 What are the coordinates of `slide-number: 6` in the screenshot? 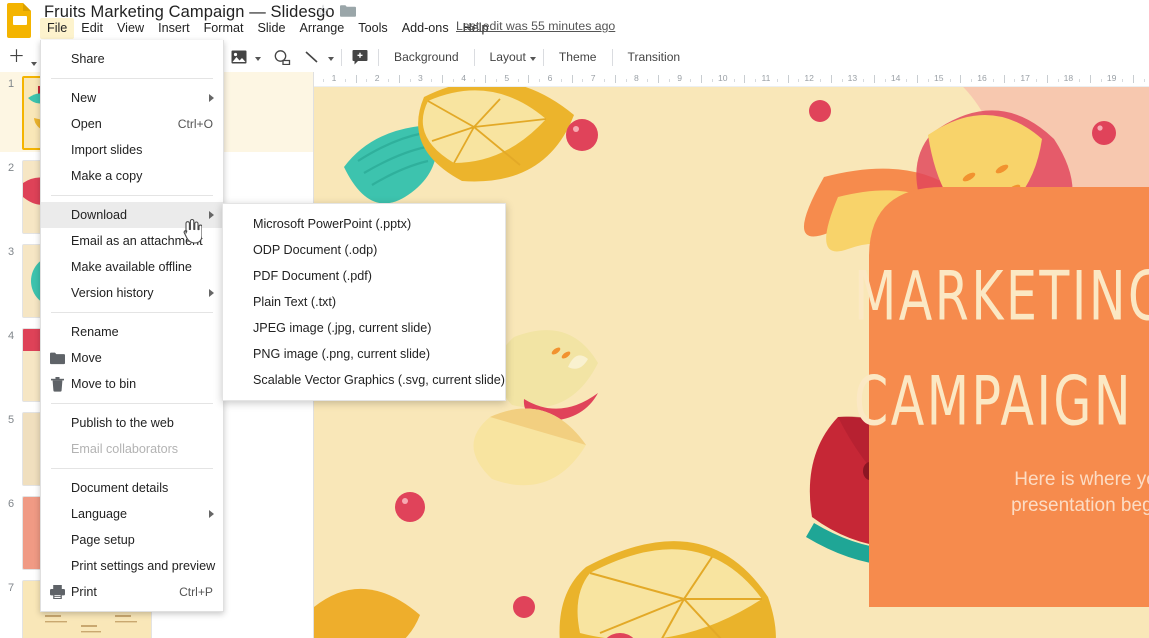 It's located at (11, 504).